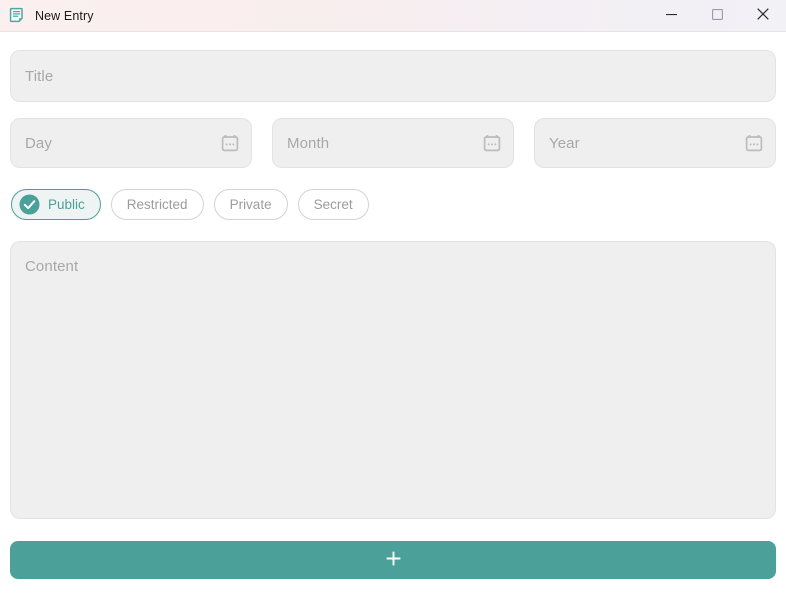  Describe the element at coordinates (393, 16) in the screenshot. I see `titlebar: New Entry` at that location.